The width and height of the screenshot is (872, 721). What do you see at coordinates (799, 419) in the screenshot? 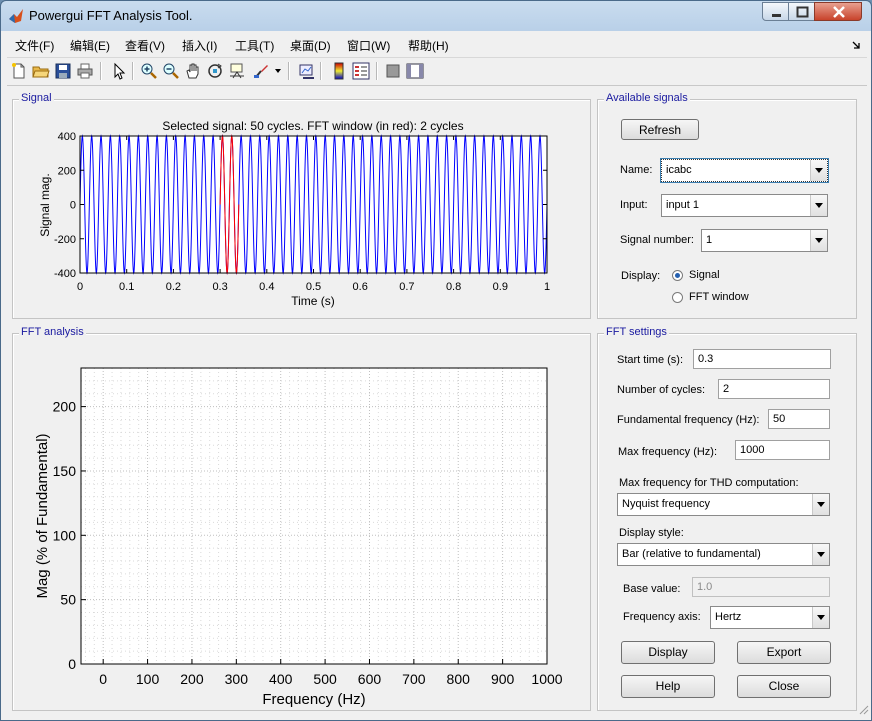
I see `fund-freq-field: 50` at bounding box center [799, 419].